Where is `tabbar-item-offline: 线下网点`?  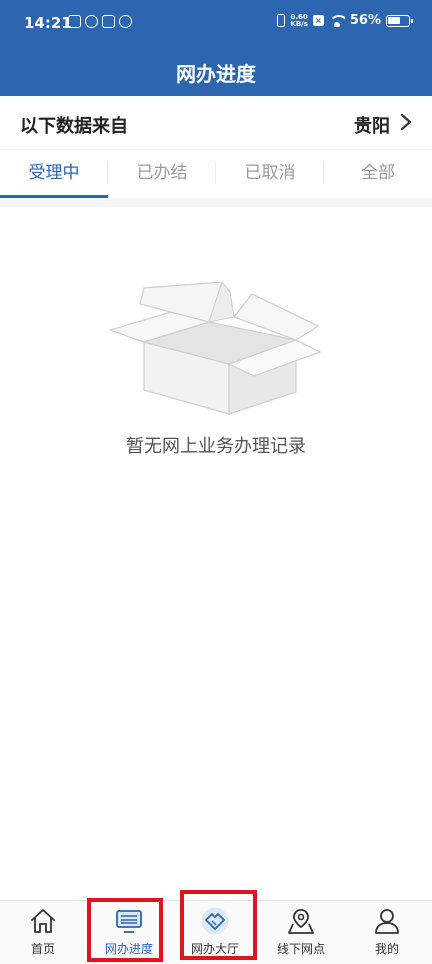 tabbar-item-offline: 线下网点 is located at coordinates (301, 932).